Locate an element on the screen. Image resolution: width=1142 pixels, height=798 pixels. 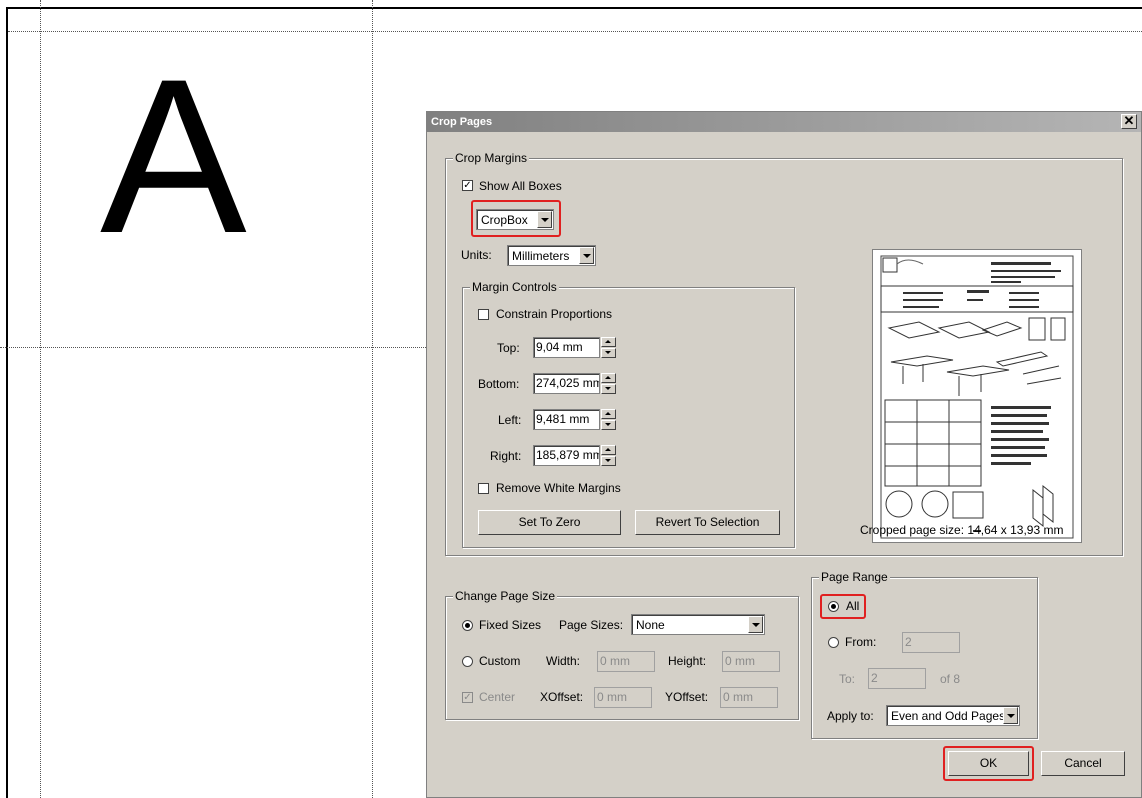
remove-white-margins-label: Remove White Margins is located at coordinates (558, 488).